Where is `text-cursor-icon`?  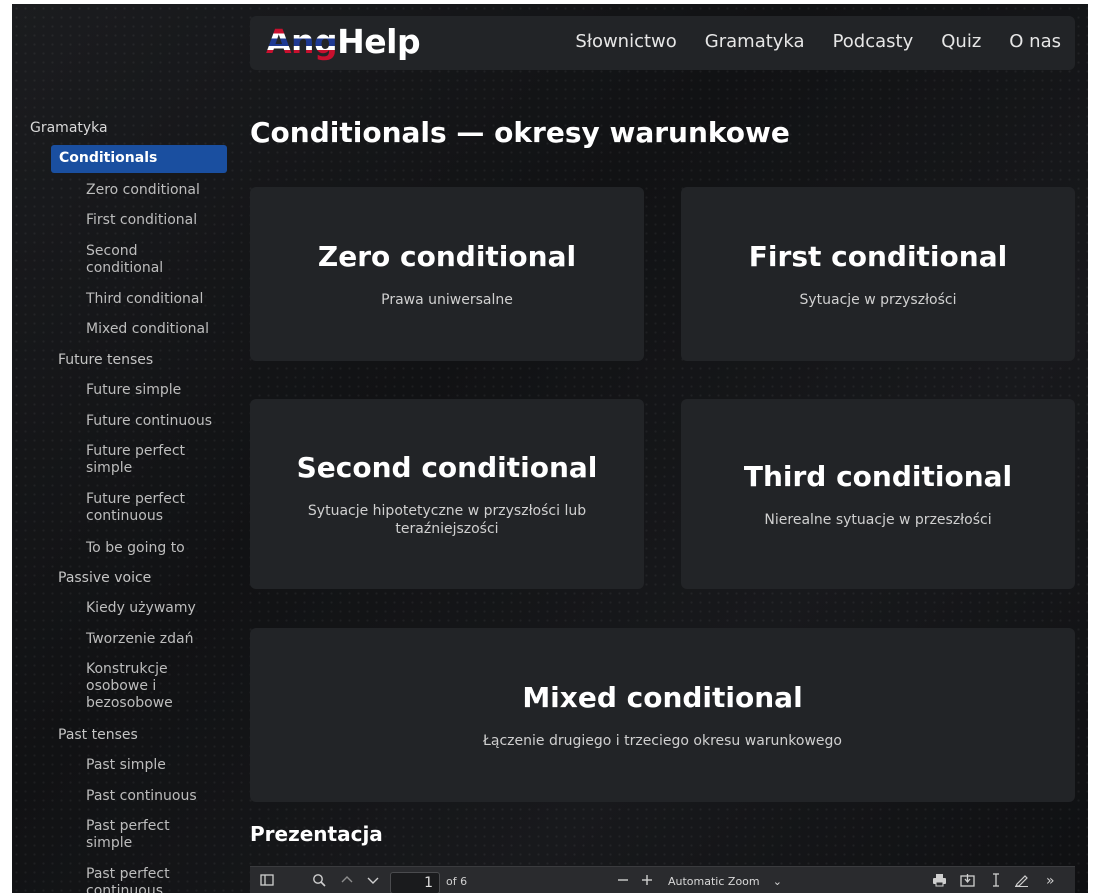 text-cursor-icon is located at coordinates (996, 881).